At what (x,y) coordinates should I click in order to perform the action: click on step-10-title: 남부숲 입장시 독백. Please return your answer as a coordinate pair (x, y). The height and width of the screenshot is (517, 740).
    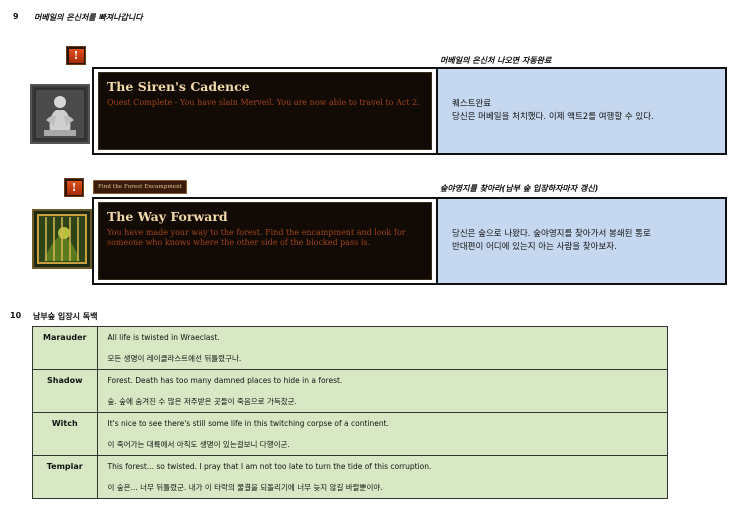
    Looking at the image, I should click on (65, 316).